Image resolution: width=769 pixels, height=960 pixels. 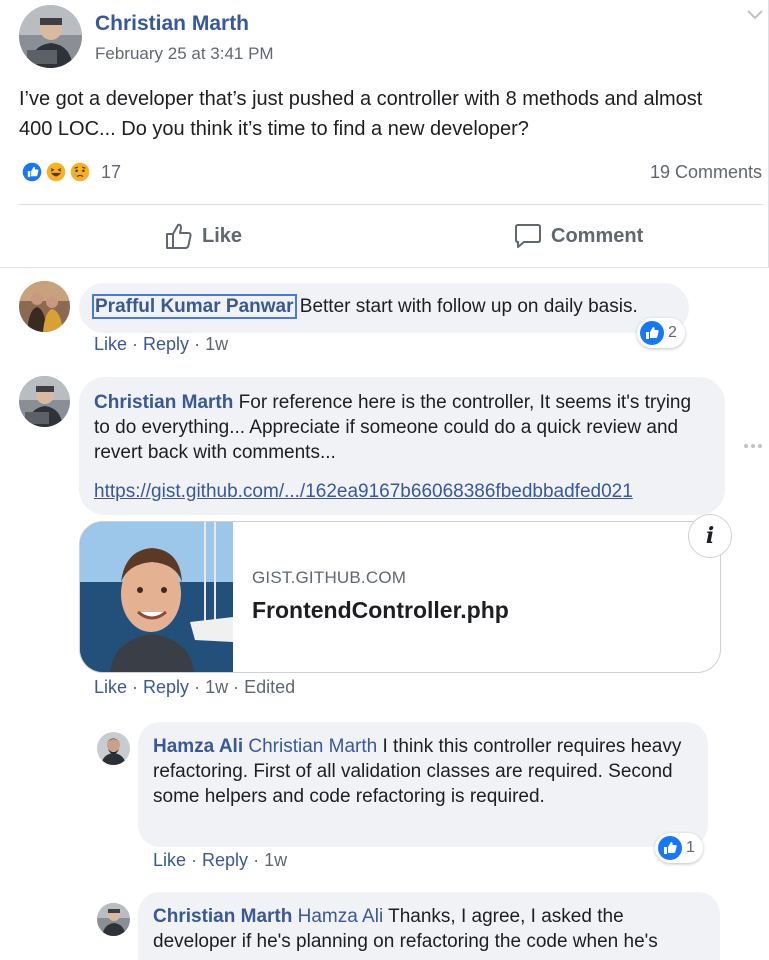 What do you see at coordinates (184, 54) in the screenshot?
I see `post-timestamp: February 25 at 3:41 PM` at bounding box center [184, 54].